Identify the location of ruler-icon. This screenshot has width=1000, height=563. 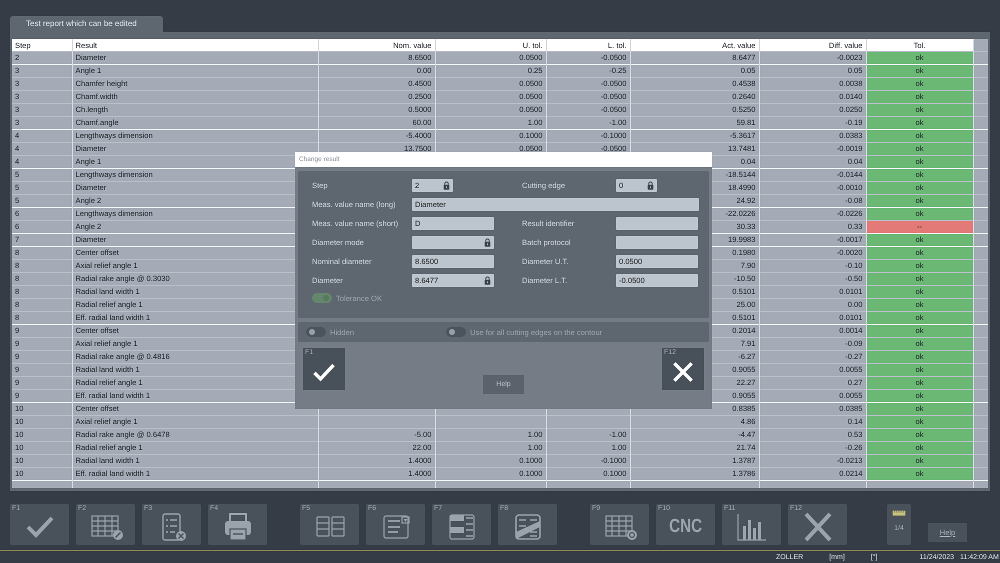
(899, 514).